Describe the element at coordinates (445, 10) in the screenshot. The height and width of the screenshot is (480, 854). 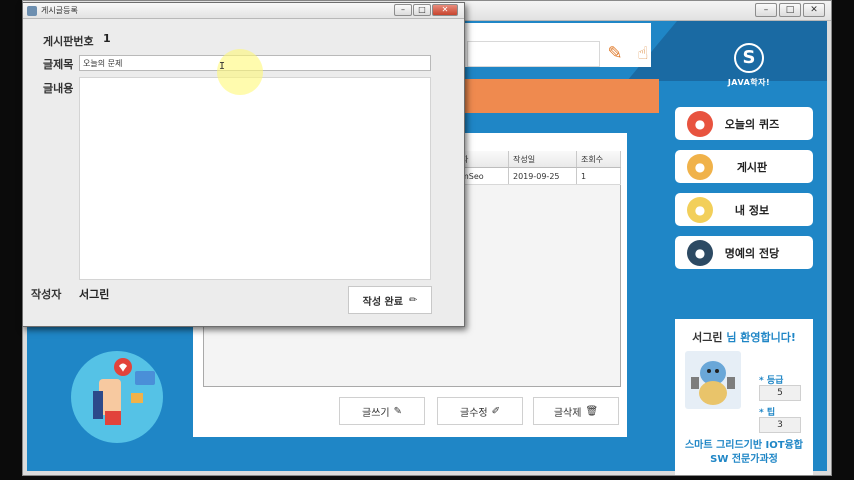
I see `dialog-close-button: ✕` at that location.